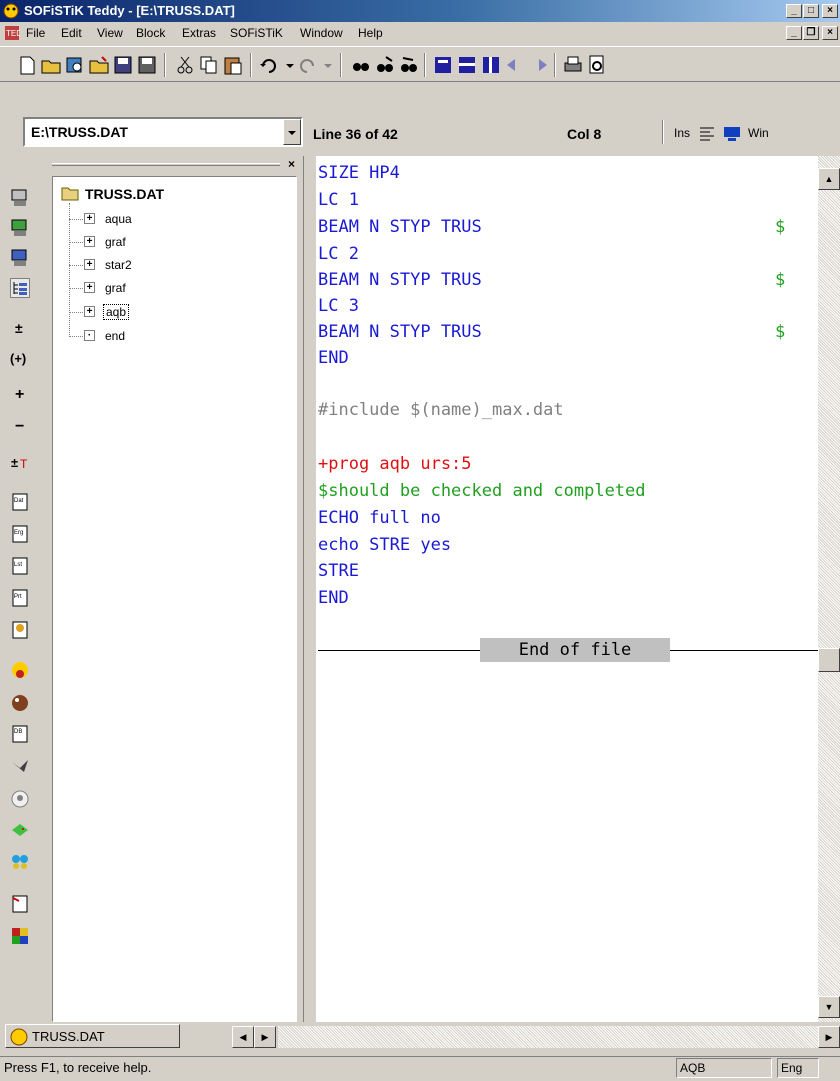 This screenshot has height=1081, width=840. I want to click on print-preview-icon, so click(597, 65).